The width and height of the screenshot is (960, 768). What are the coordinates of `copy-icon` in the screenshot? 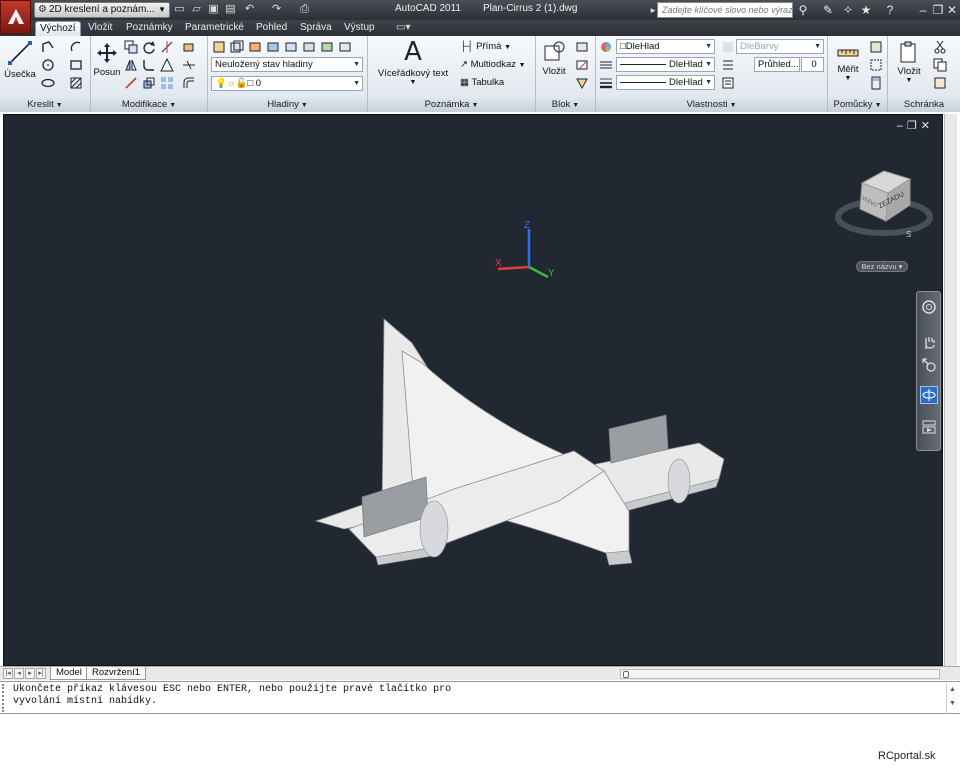 It's located at (131, 47).